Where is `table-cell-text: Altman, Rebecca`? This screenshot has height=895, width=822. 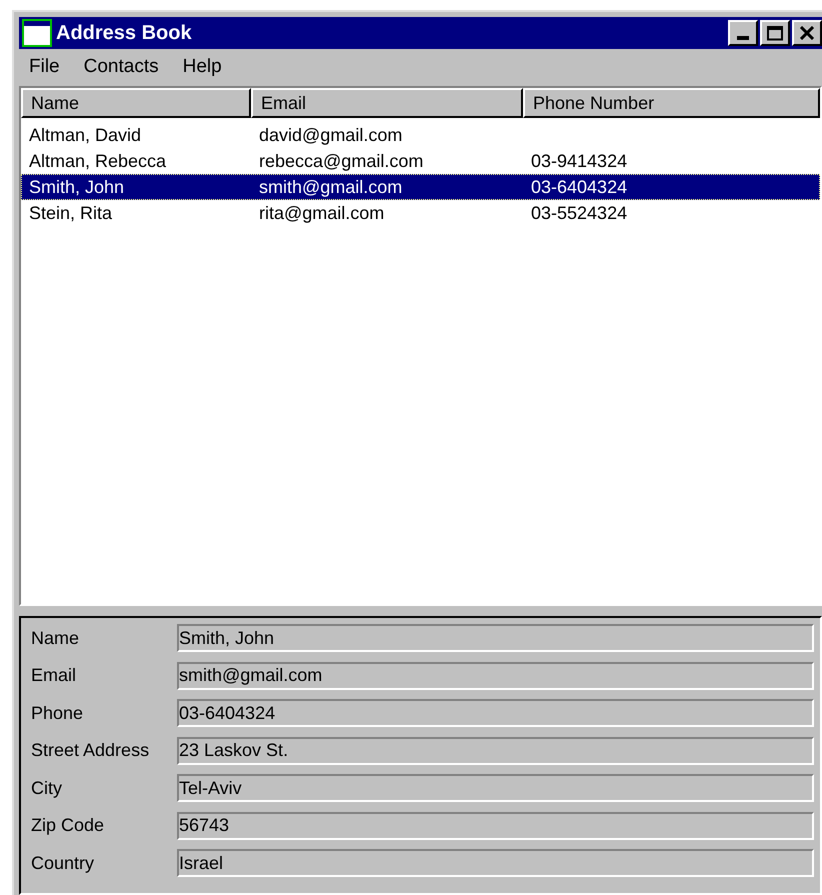 table-cell-text: Altman, Rebecca is located at coordinates (97, 161).